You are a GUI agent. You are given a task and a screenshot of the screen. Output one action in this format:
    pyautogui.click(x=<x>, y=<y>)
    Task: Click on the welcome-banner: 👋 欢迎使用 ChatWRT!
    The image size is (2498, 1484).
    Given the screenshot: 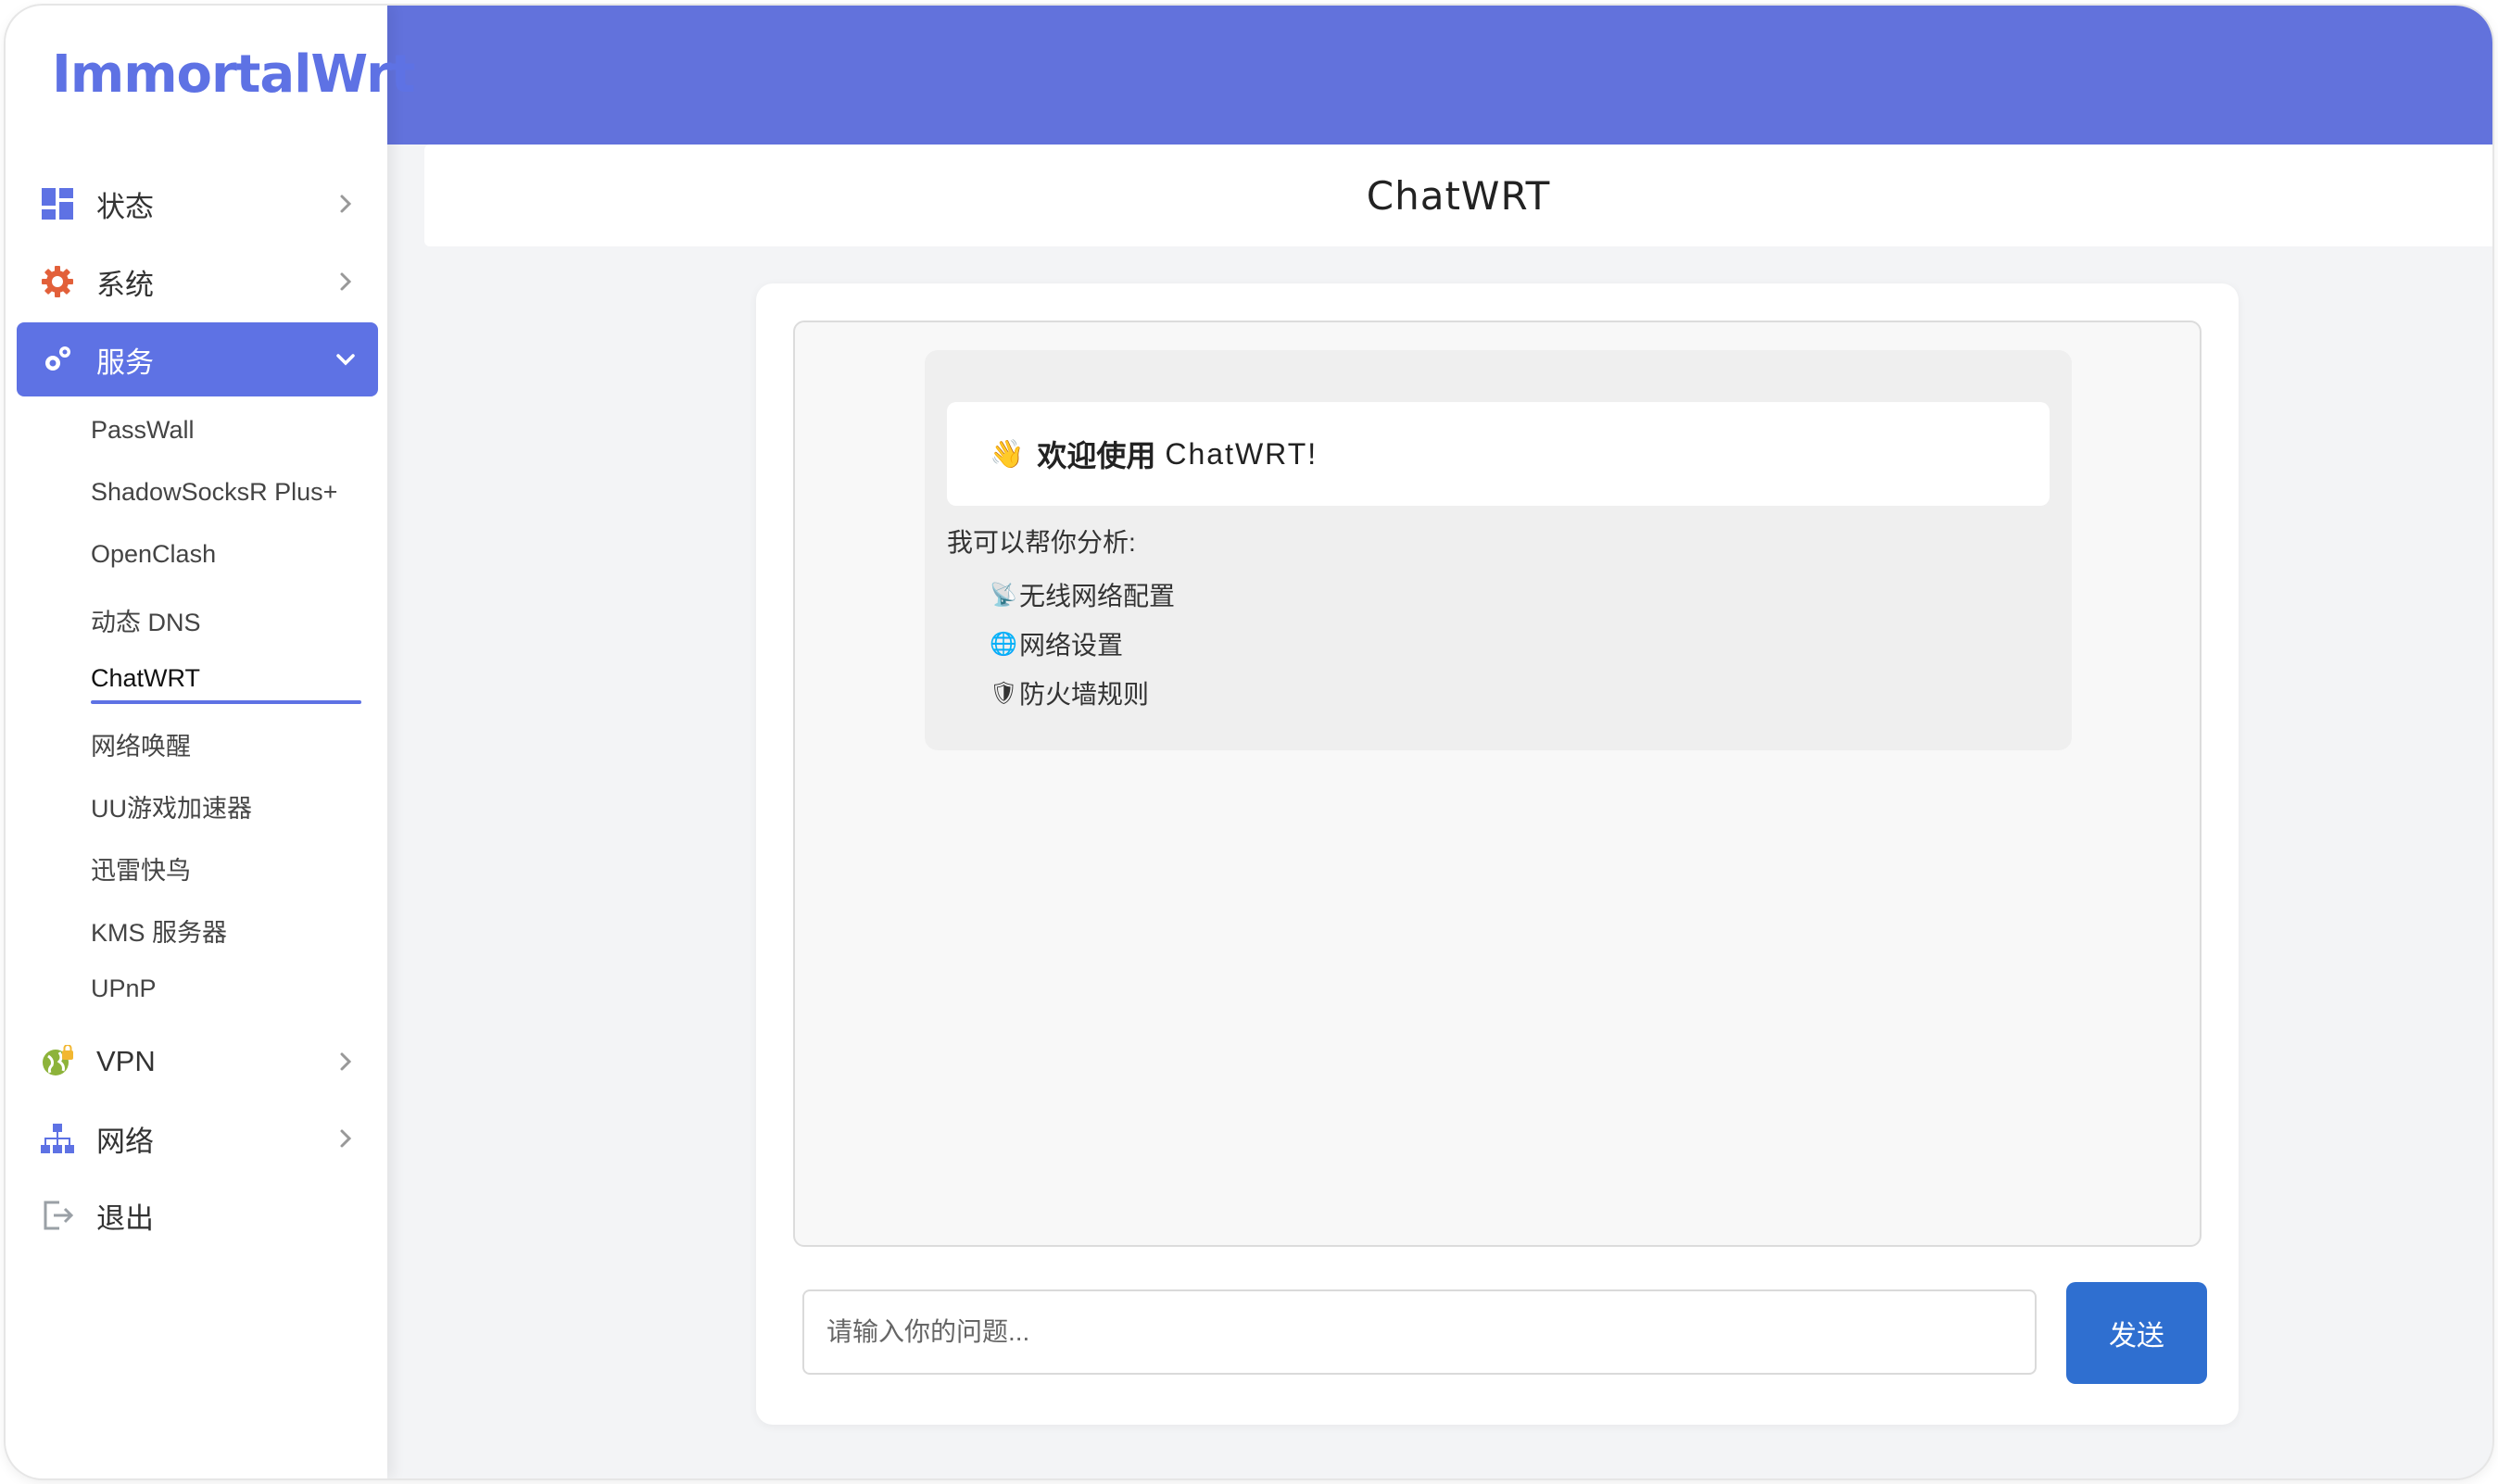 What is the action you would take?
    pyautogui.click(x=1498, y=454)
    